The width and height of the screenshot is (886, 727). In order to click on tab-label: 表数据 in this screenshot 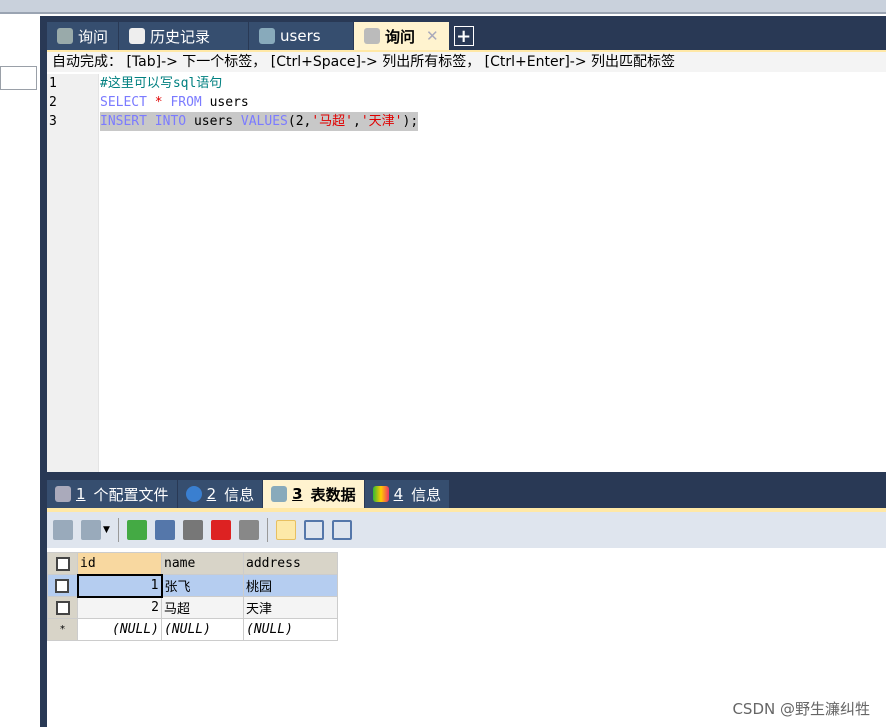, I will do `click(333, 494)`.